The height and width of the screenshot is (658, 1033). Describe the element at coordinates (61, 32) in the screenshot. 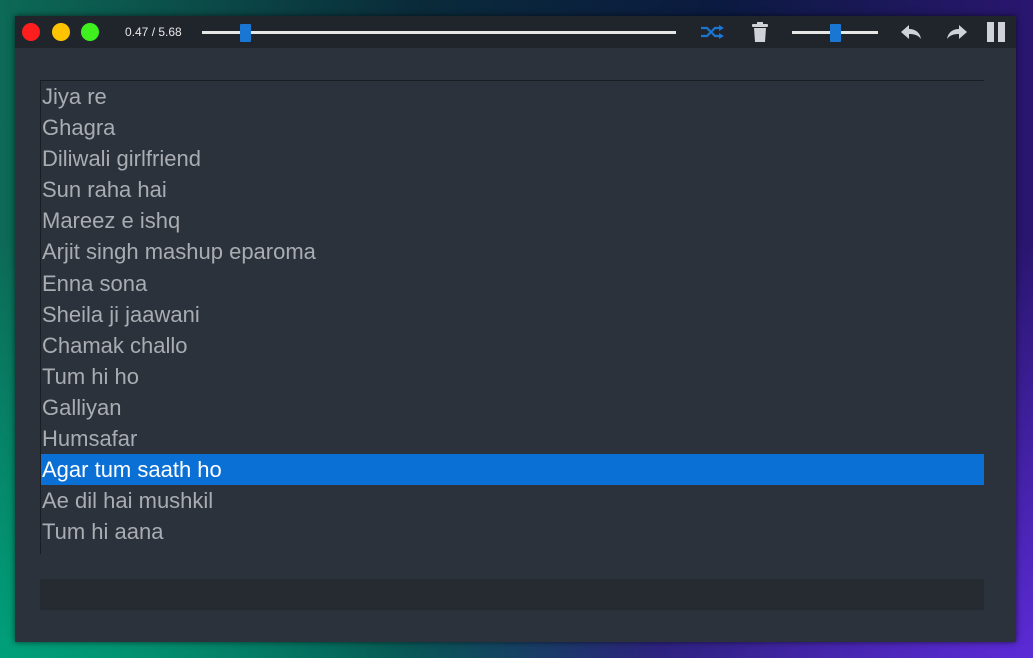

I see `minimize-button` at that location.